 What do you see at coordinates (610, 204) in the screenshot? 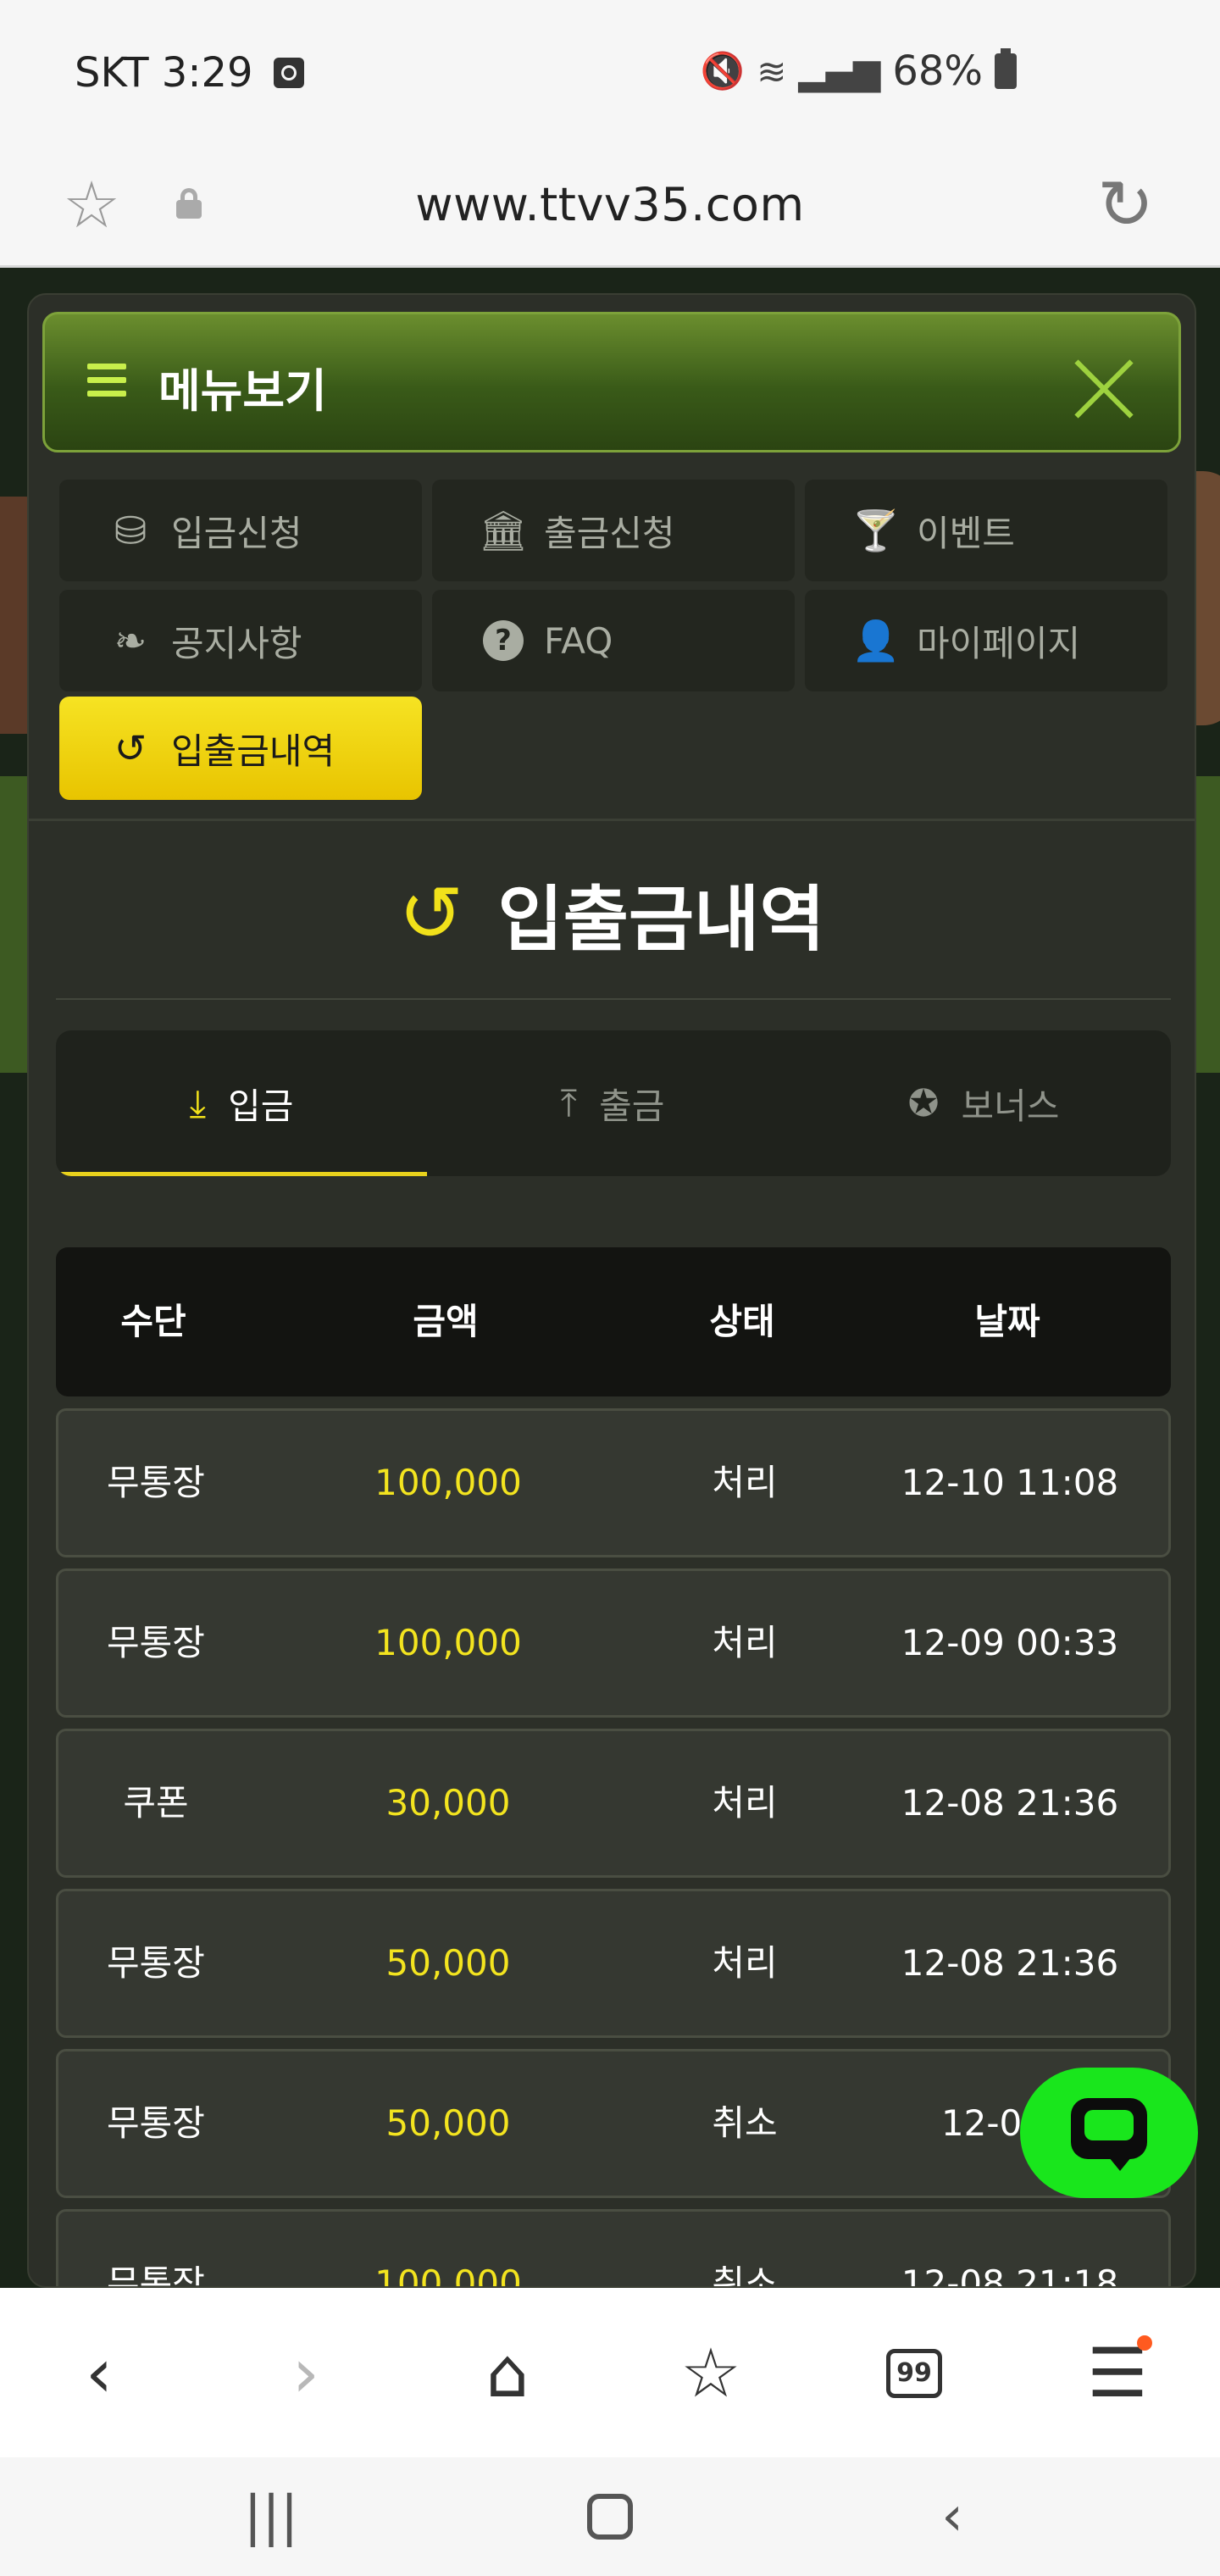
I see `url-text: www.ttvv35.com` at bounding box center [610, 204].